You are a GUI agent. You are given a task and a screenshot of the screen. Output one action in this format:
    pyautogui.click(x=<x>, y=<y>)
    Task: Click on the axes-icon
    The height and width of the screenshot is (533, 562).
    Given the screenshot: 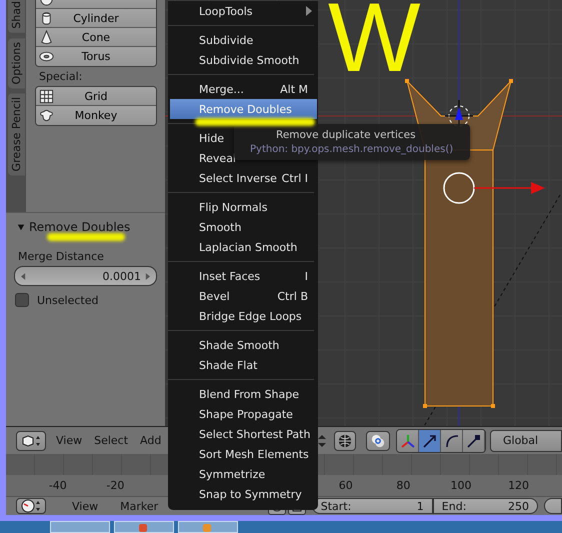 What is the action you would take?
    pyautogui.click(x=408, y=440)
    